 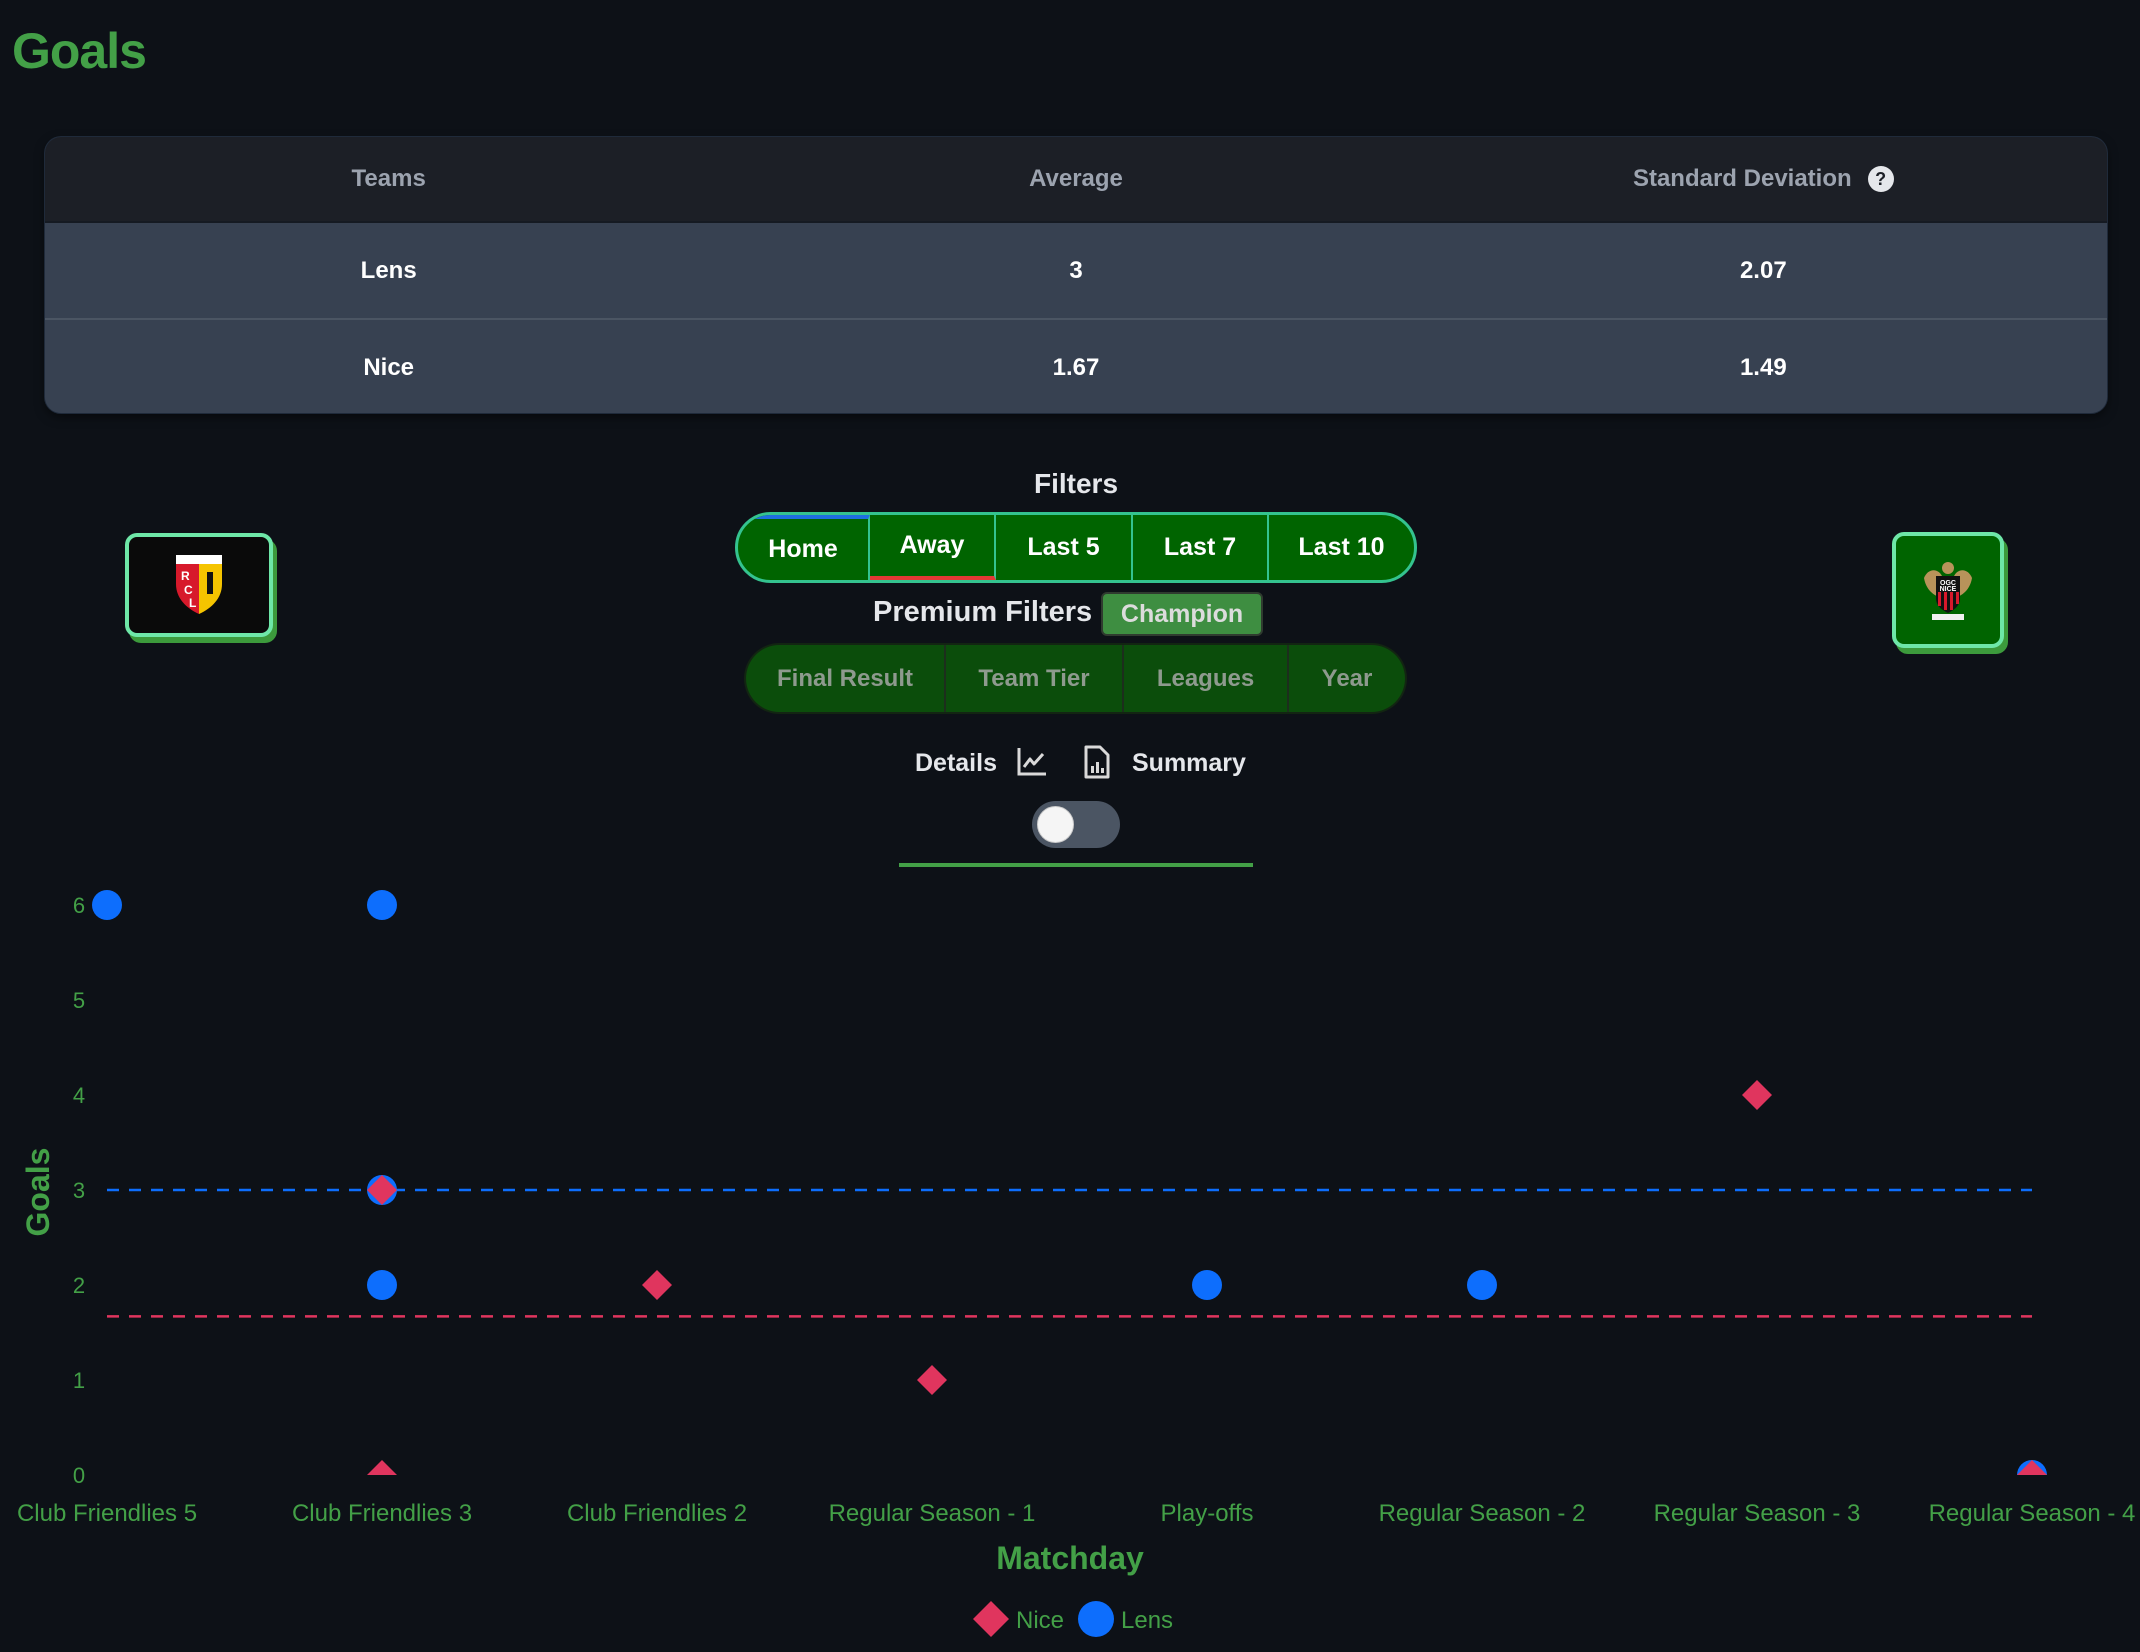 What do you see at coordinates (1035, 678) in the screenshot?
I see `premium-filter-team-tier: Team Tier` at bounding box center [1035, 678].